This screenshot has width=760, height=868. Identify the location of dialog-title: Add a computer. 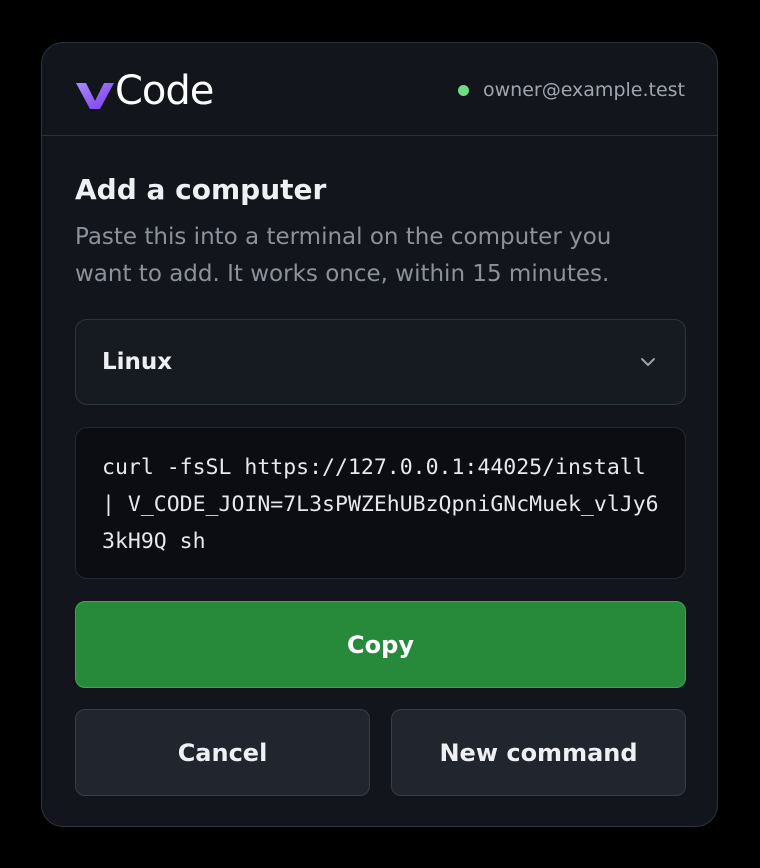
(201, 189).